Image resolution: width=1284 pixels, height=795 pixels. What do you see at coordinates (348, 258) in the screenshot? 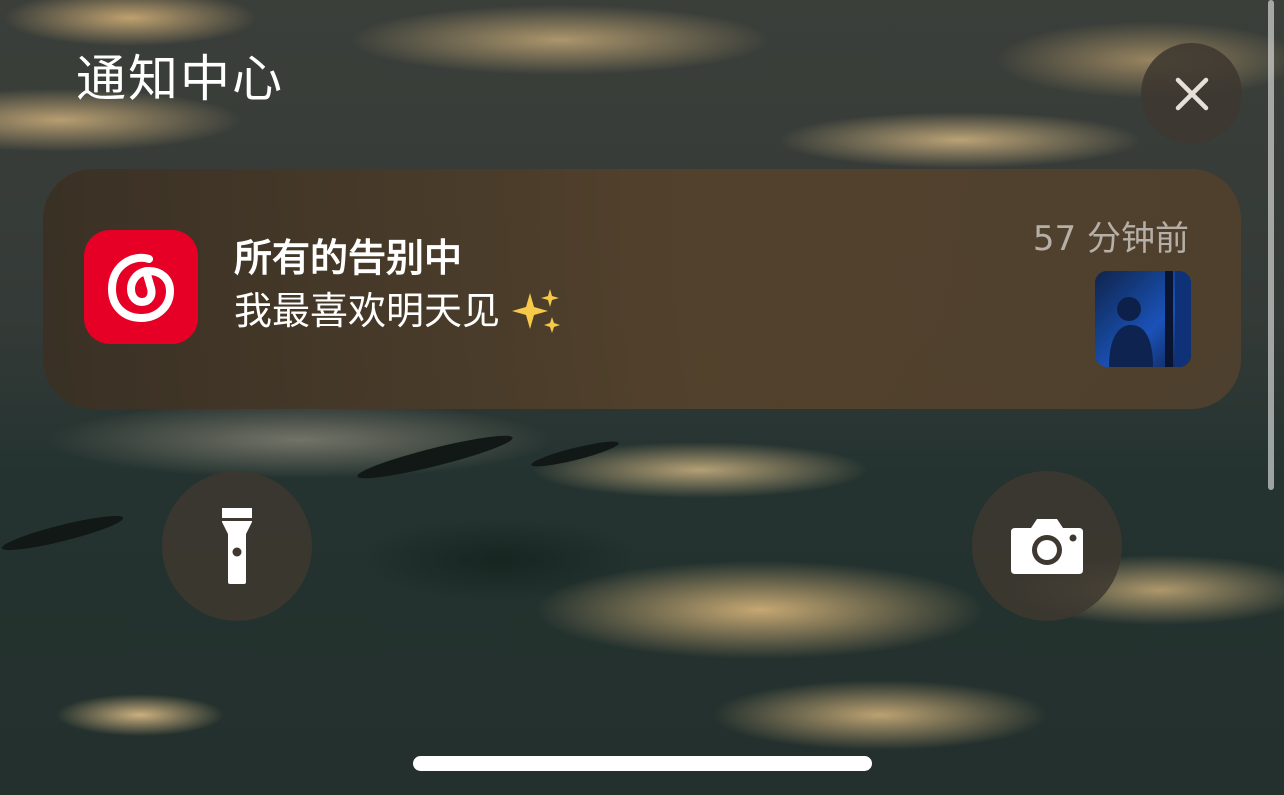
I see `notification-title: 所有的告别中` at bounding box center [348, 258].